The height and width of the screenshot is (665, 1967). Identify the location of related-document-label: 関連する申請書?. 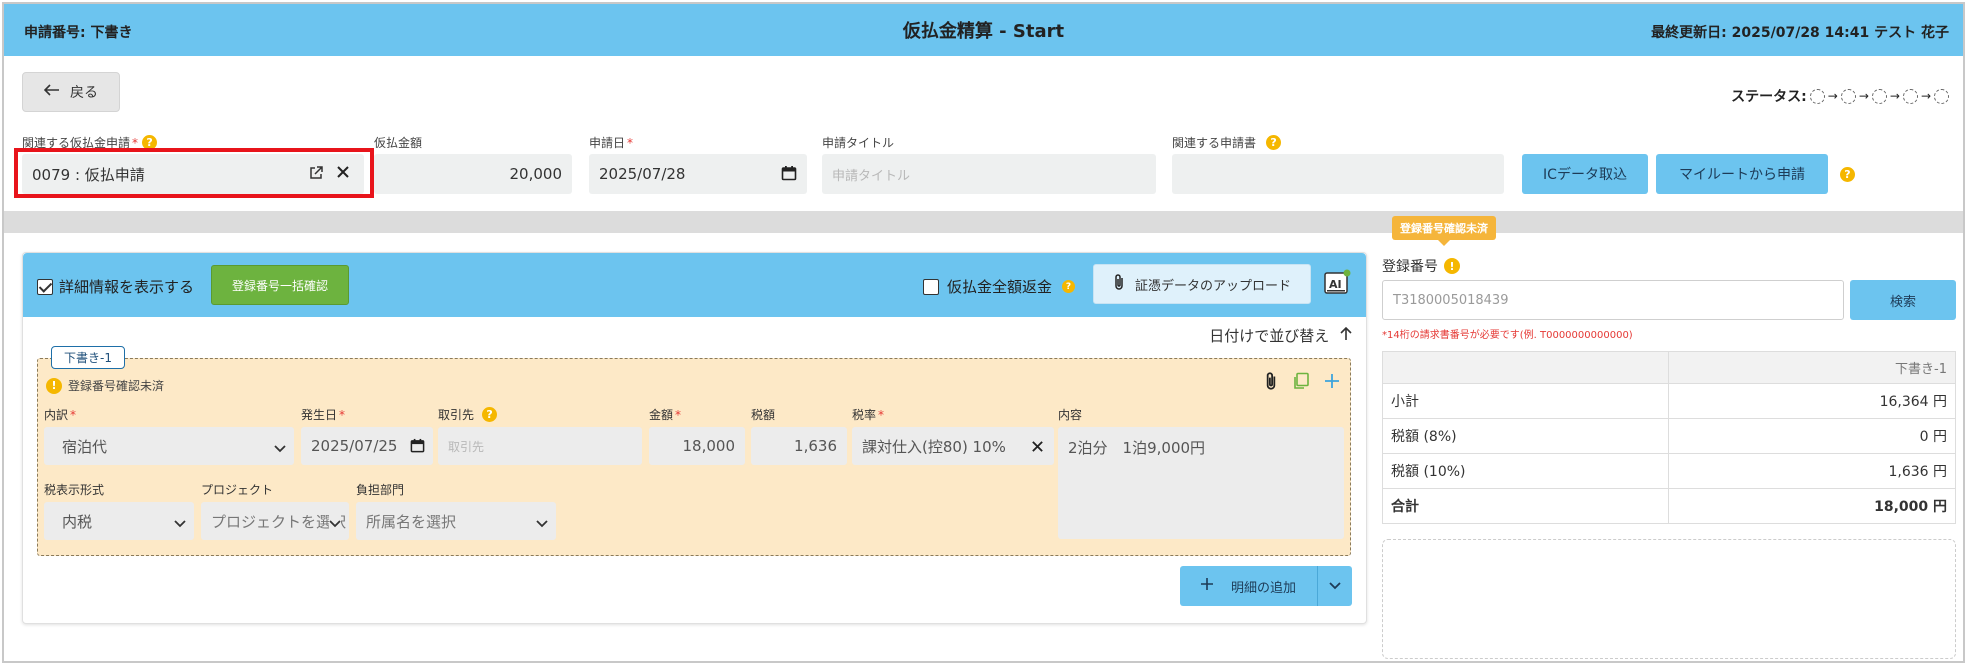
(1227, 142).